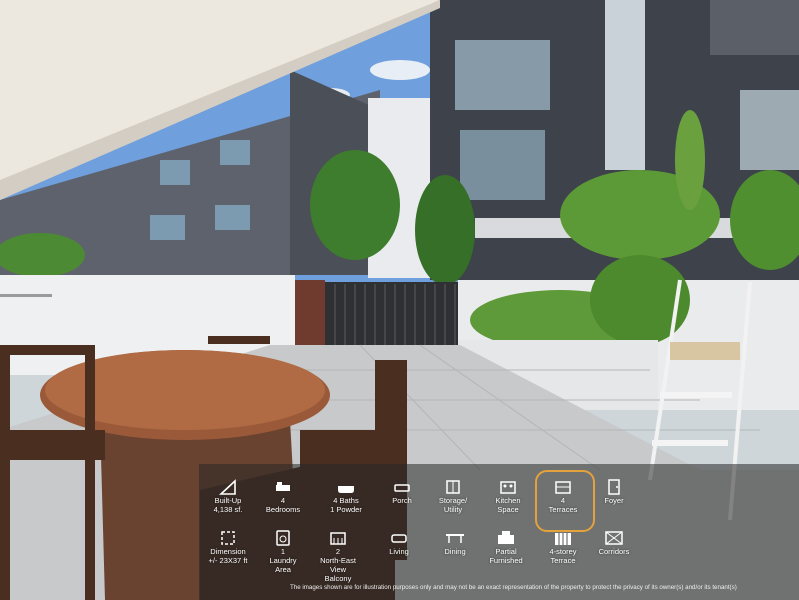  Describe the element at coordinates (614, 487) in the screenshot. I see `door-icon` at that location.